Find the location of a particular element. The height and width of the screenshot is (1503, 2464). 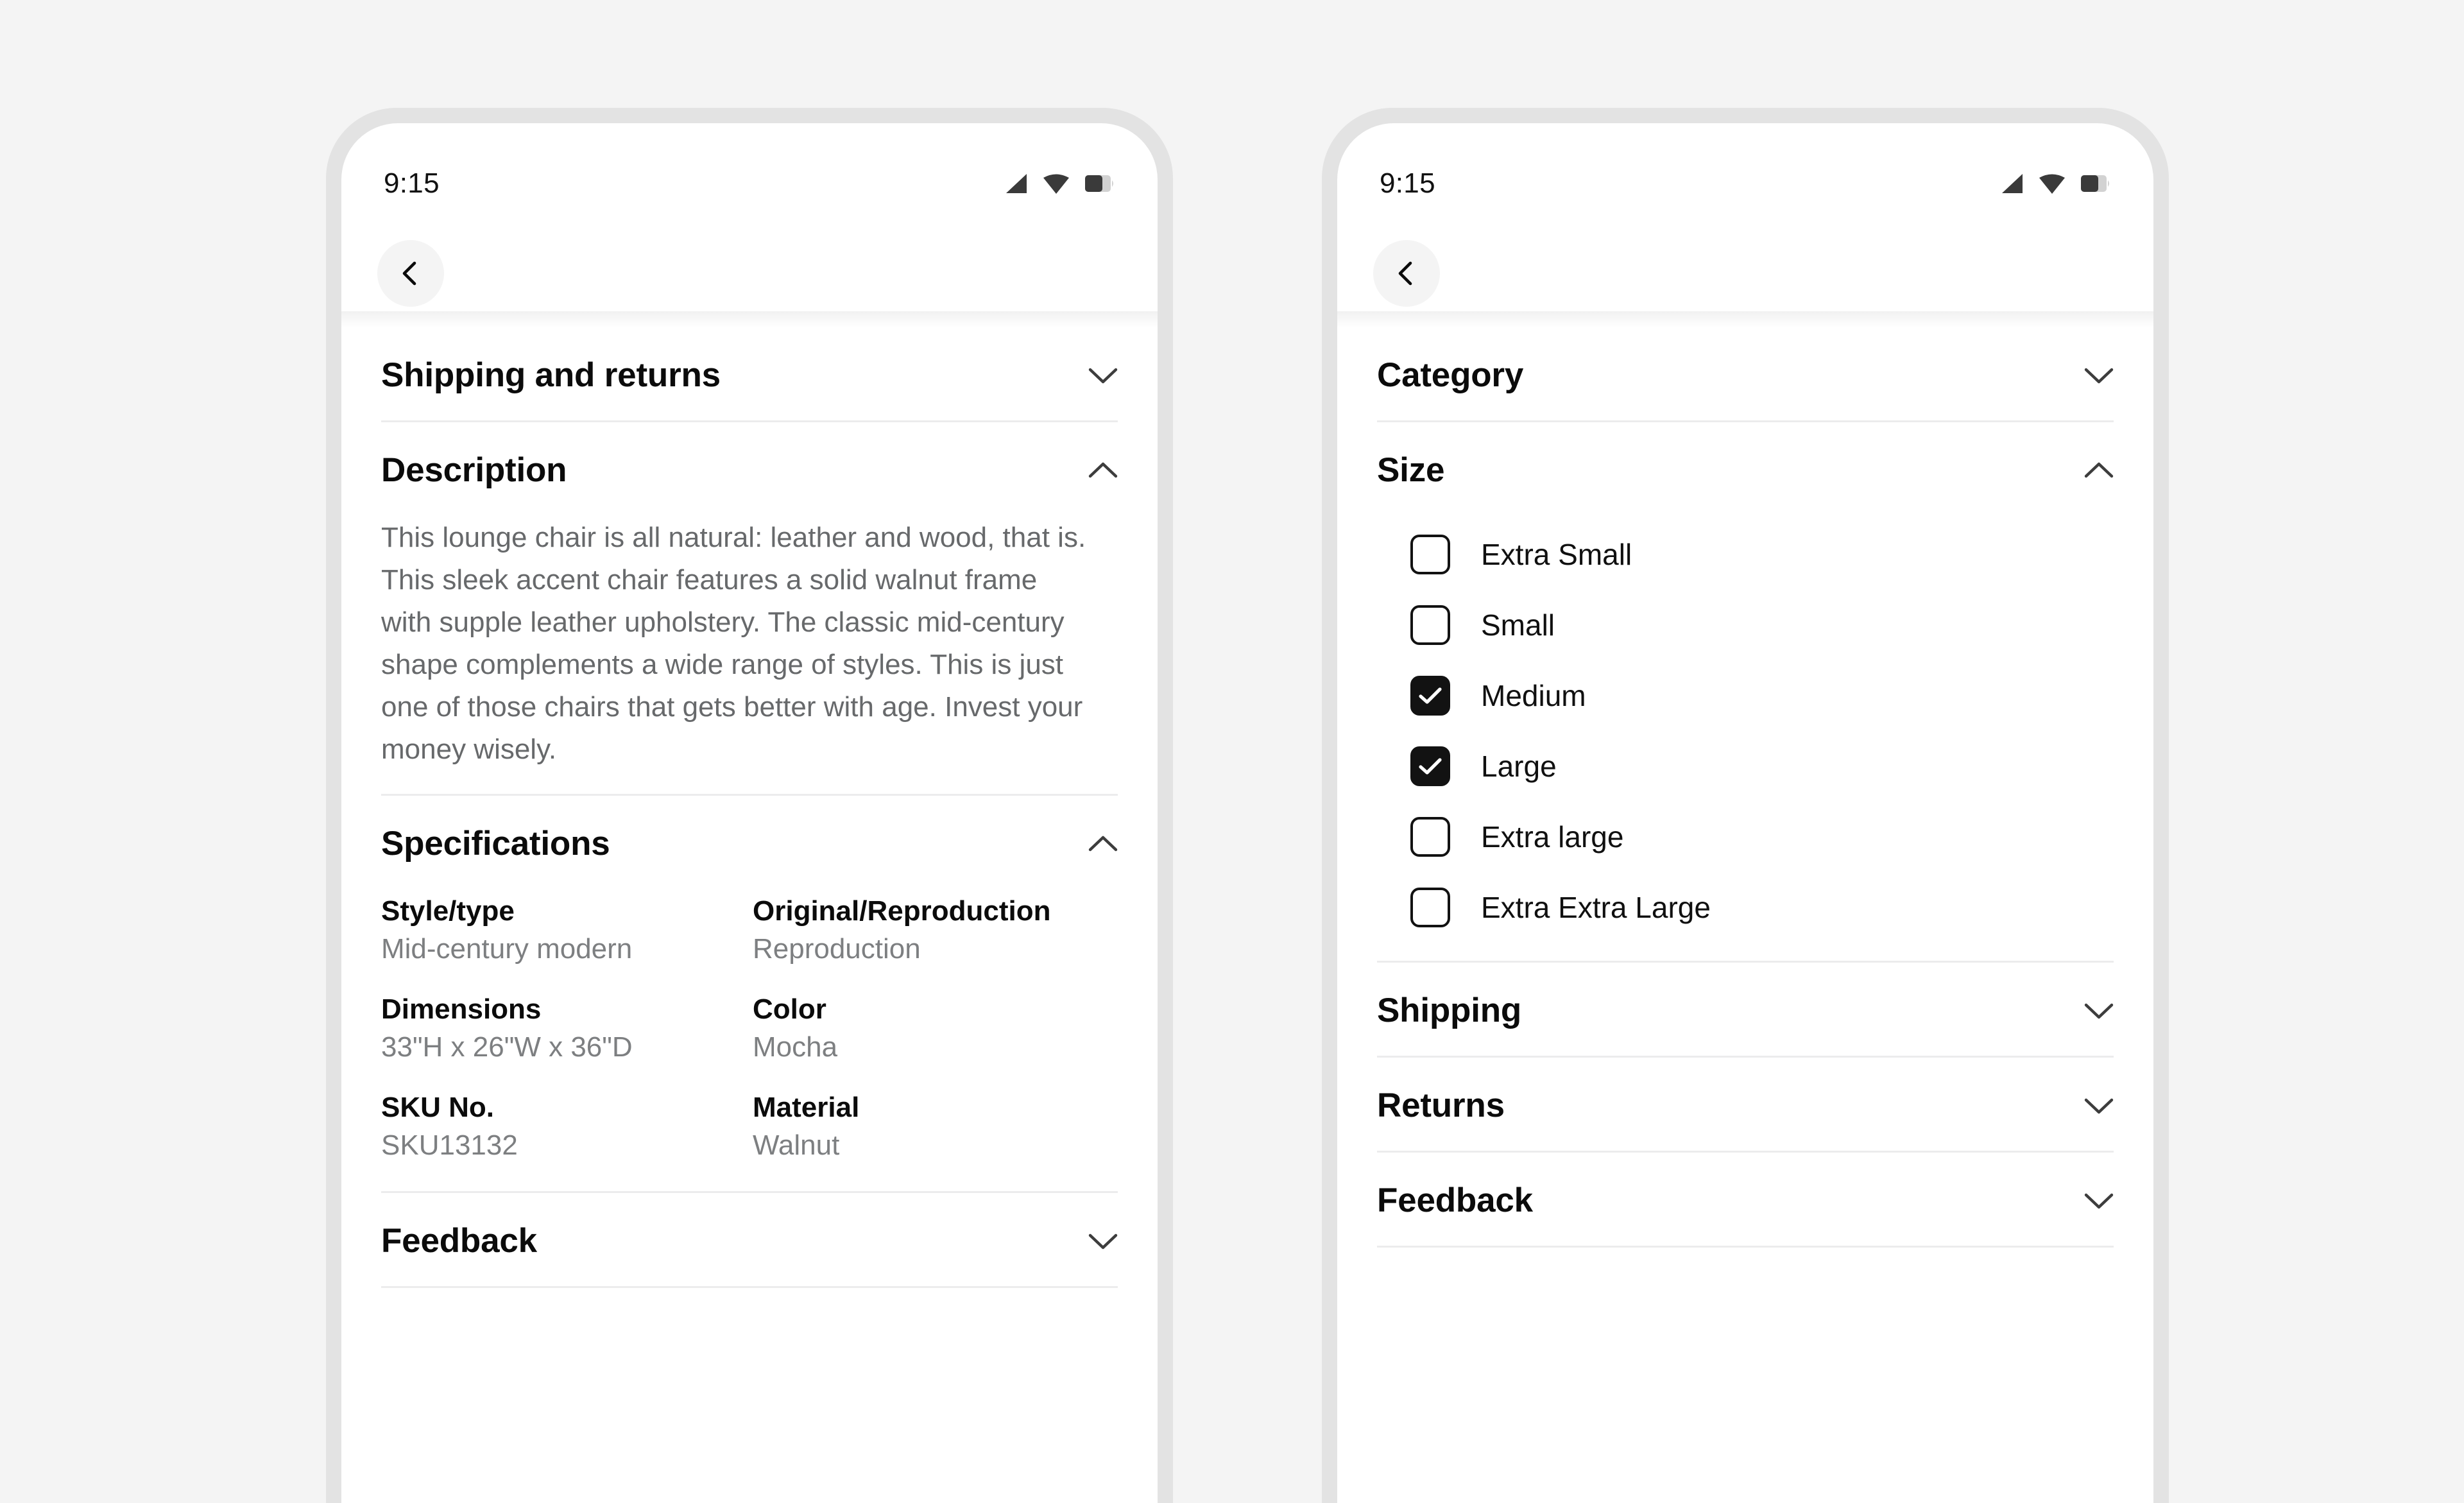

option-label: Medium is located at coordinates (1534, 695).